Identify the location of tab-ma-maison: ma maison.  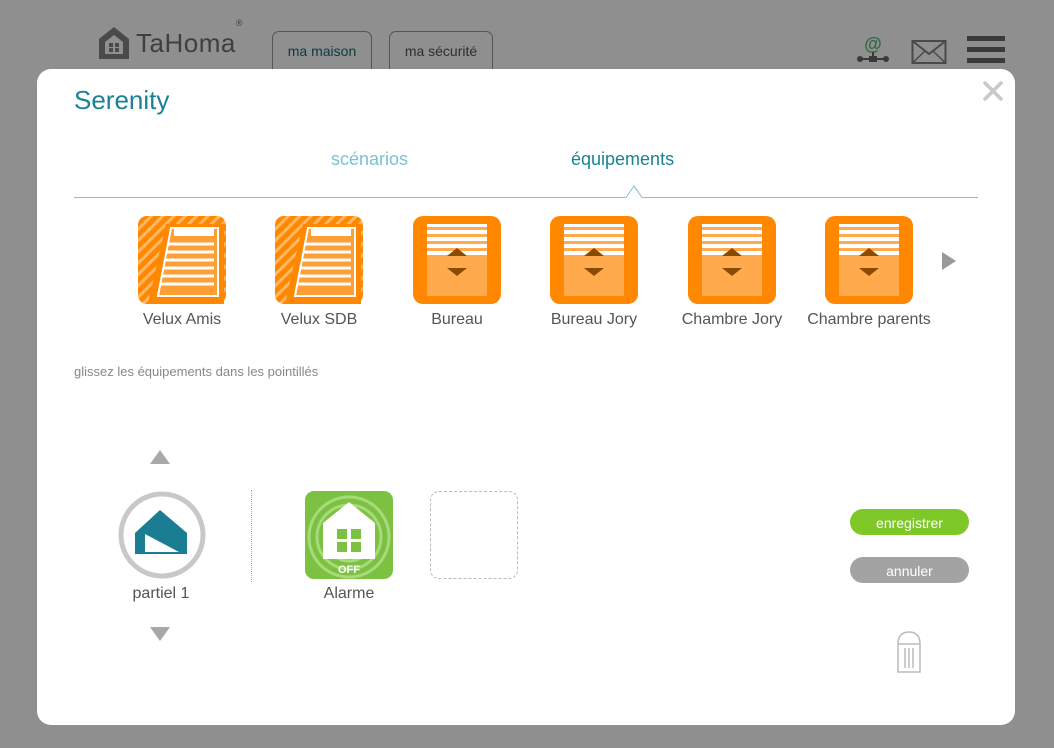
(322, 51).